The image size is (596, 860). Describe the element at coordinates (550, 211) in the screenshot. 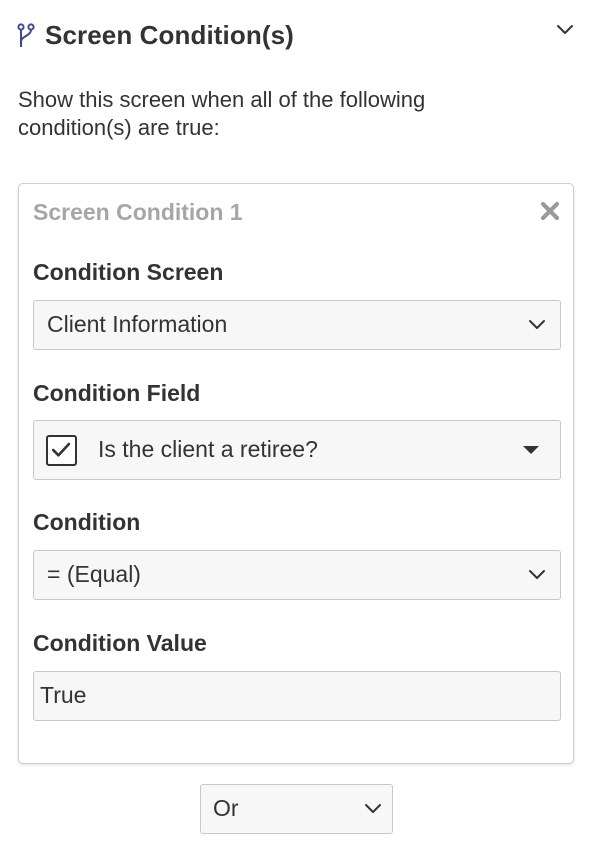

I see `close-icon` at that location.